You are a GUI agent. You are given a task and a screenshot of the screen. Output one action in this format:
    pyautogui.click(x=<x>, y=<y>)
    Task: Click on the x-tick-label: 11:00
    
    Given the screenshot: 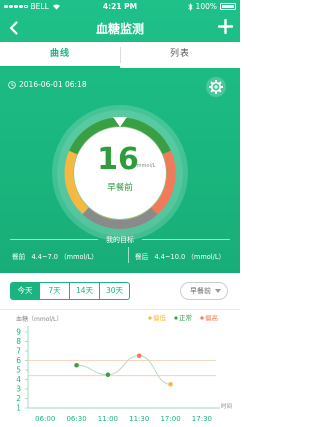 What is the action you would take?
    pyautogui.click(x=108, y=419)
    